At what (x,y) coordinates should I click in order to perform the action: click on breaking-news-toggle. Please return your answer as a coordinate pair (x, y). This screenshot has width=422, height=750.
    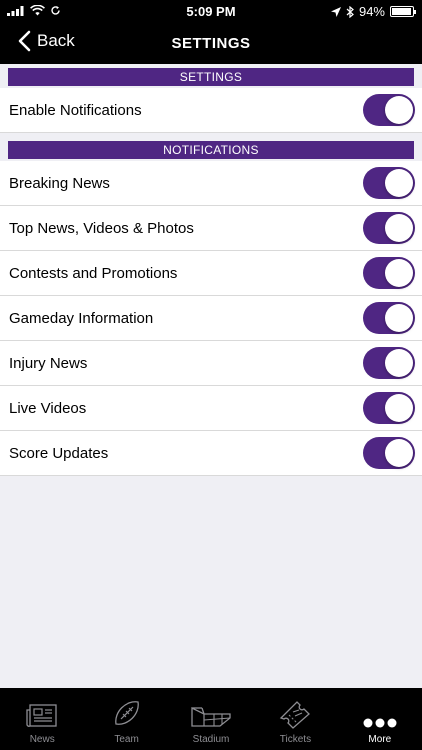
    Looking at the image, I should click on (389, 183).